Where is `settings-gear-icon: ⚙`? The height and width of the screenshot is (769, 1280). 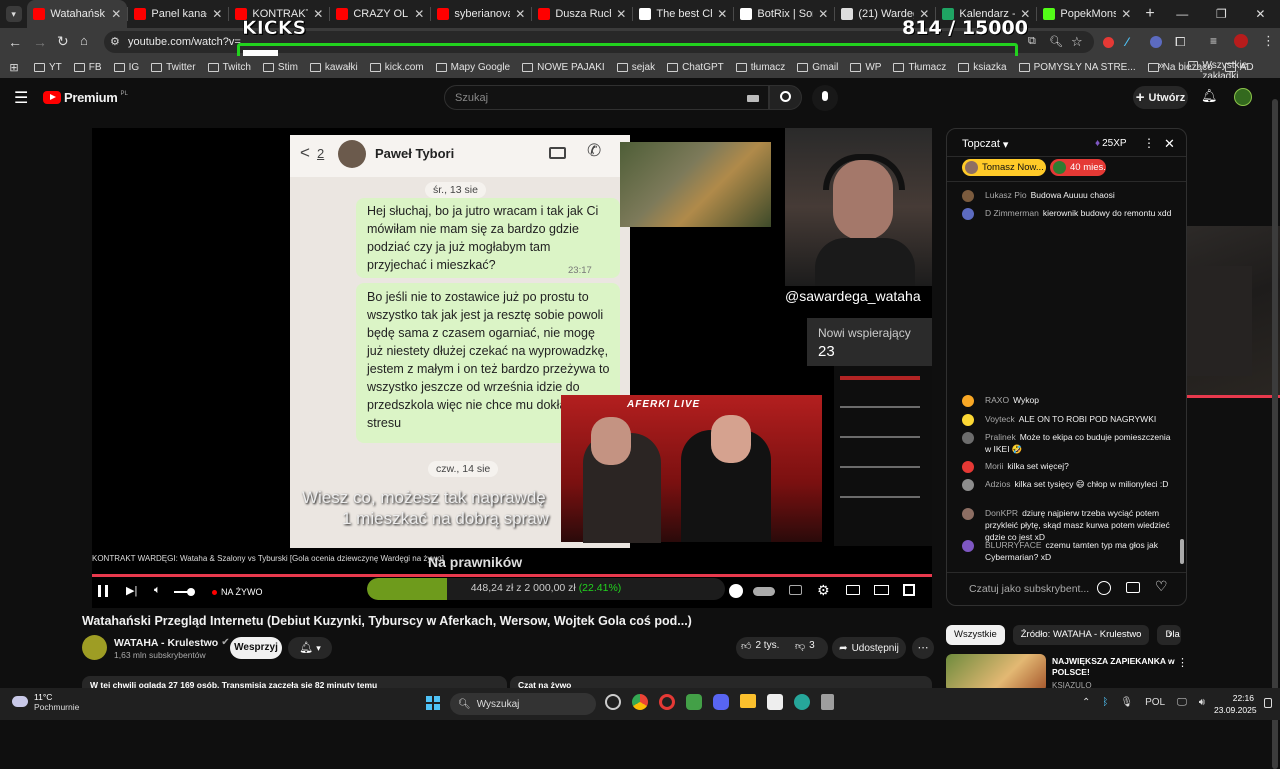
settings-gear-icon: ⚙ is located at coordinates (823, 590).